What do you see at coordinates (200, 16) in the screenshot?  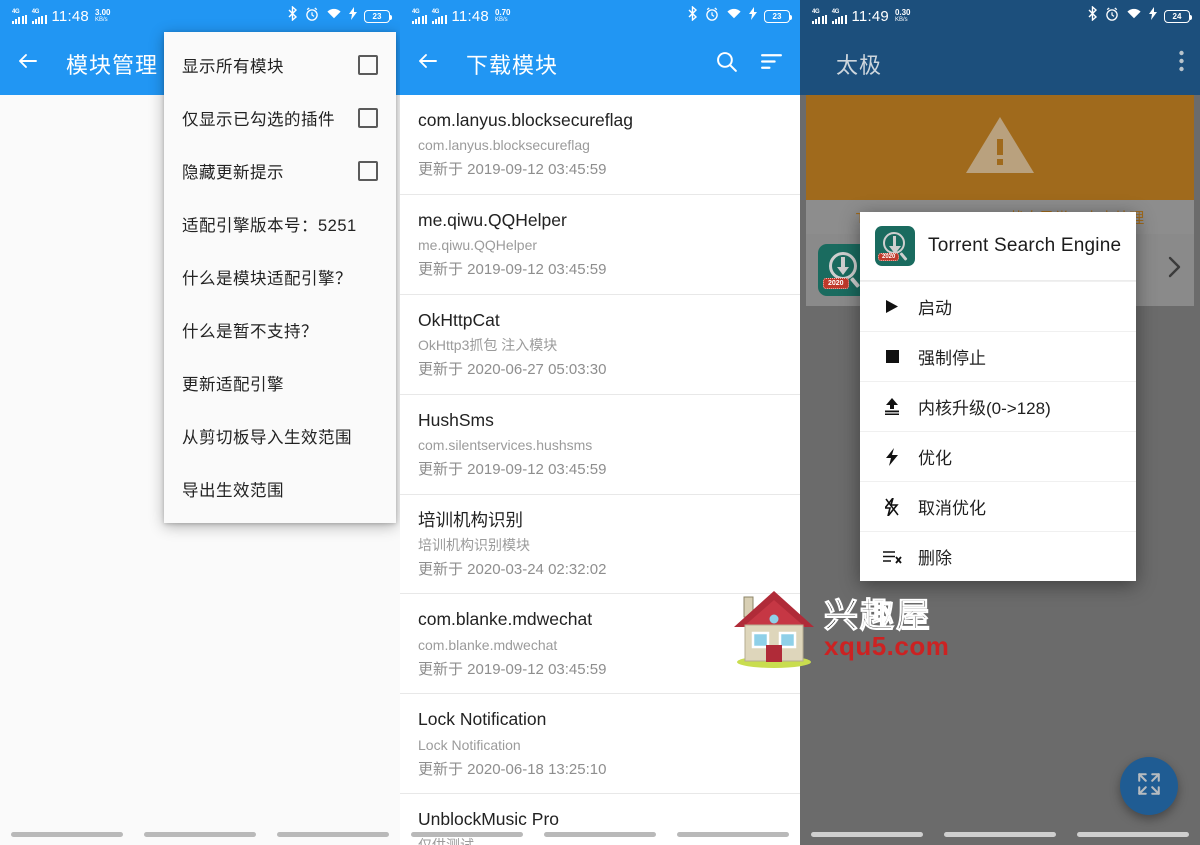 I see `status-bar: 4G 4G 11:48 3.00 KB/s 23` at bounding box center [200, 16].